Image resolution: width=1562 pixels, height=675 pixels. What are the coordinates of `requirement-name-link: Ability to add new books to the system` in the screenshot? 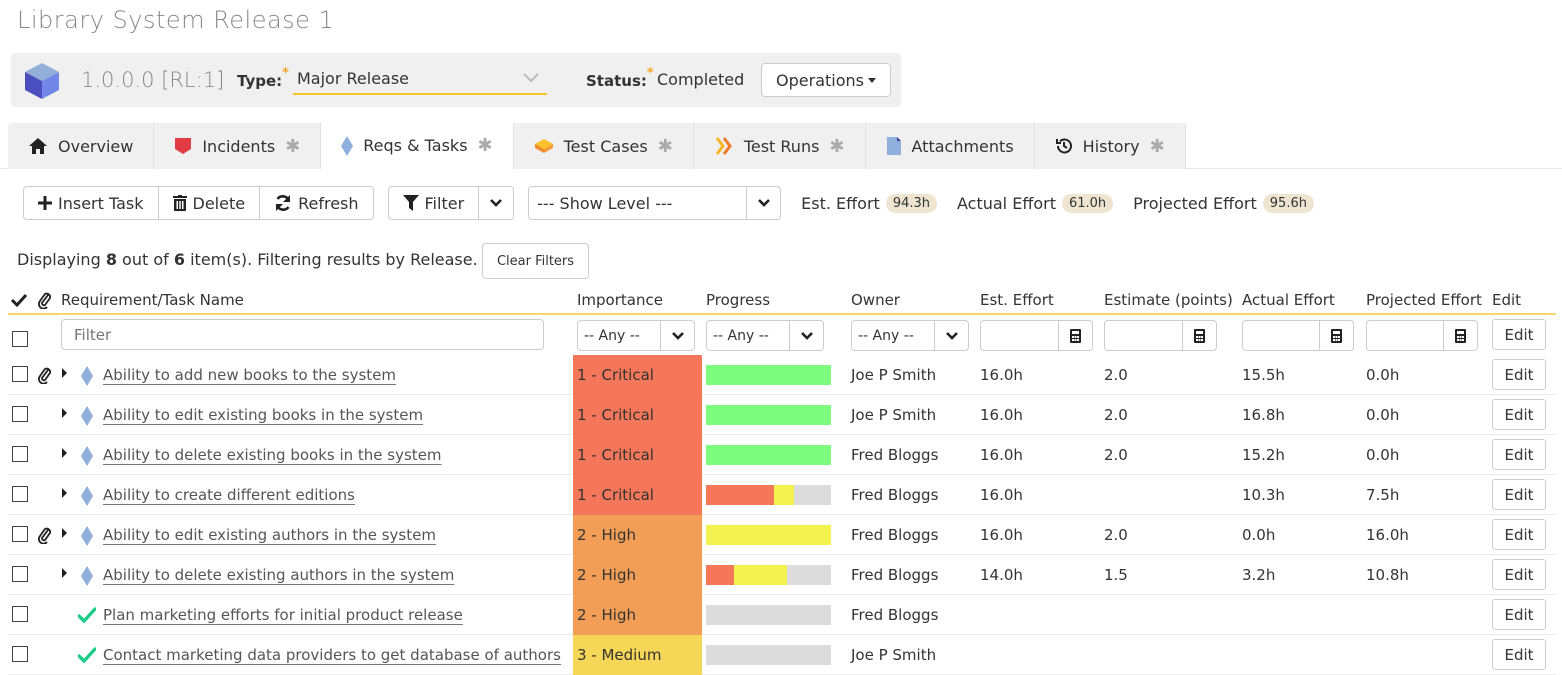 It's located at (249, 375).